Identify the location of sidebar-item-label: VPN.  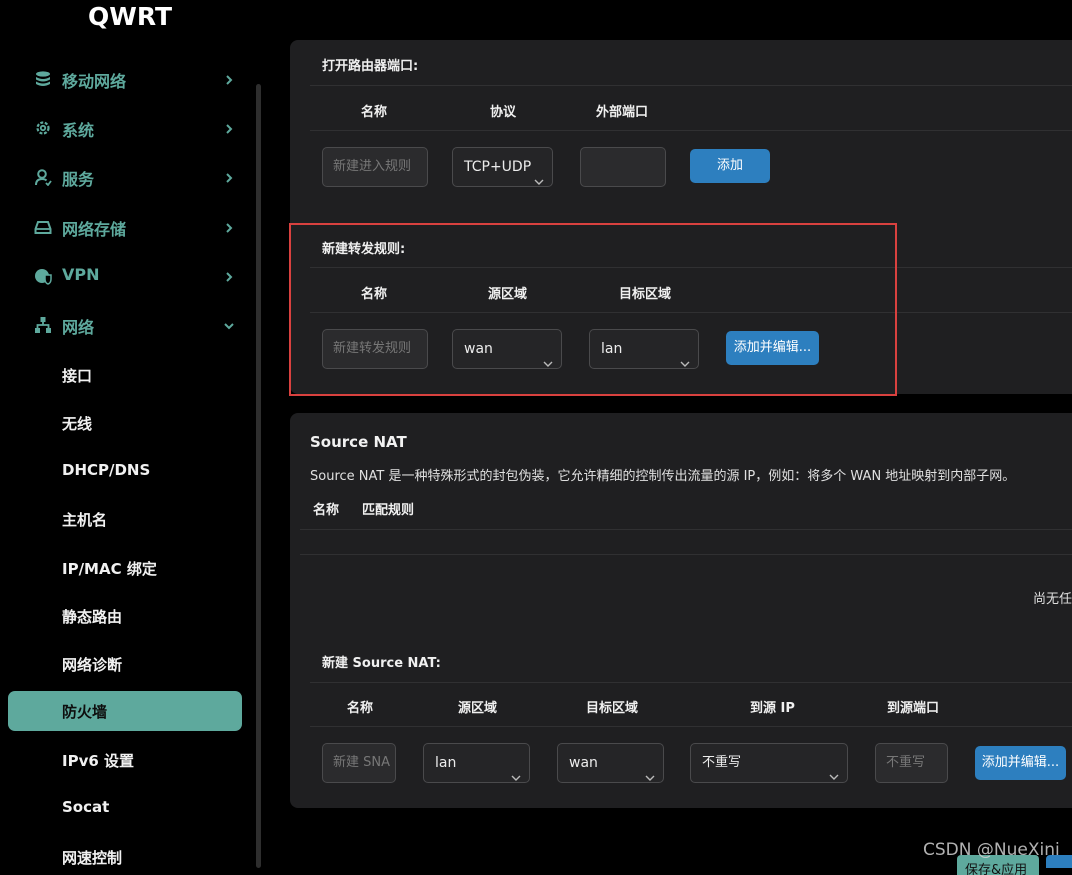
(81, 274).